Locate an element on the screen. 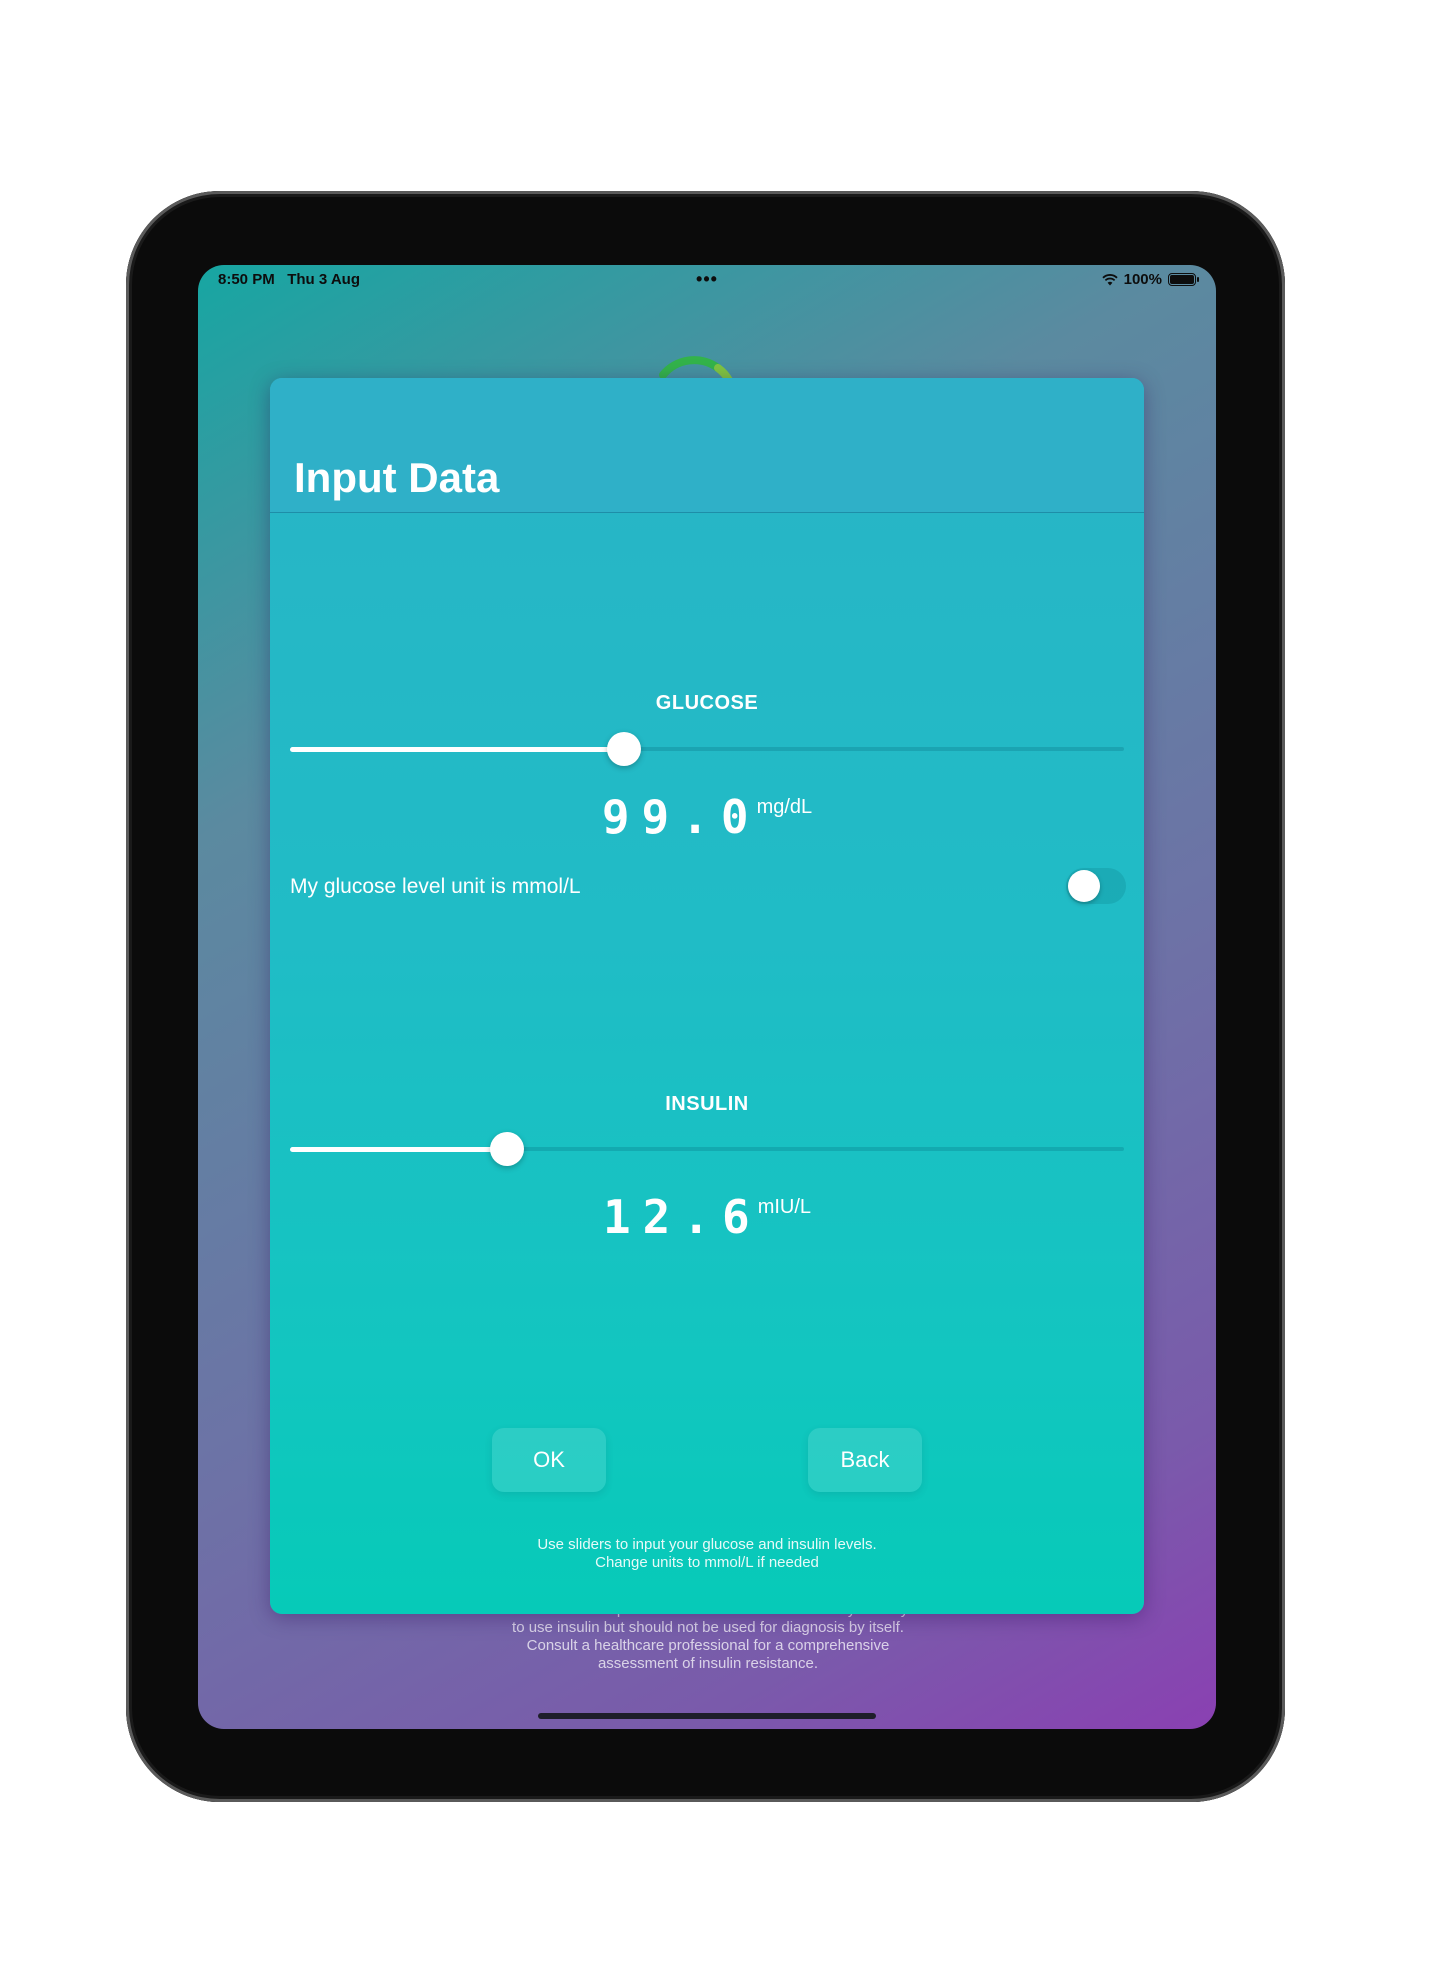 Image resolution: width=1430 pixels, height=1984 pixels. insulin-unit: mIU/L is located at coordinates (784, 1207).